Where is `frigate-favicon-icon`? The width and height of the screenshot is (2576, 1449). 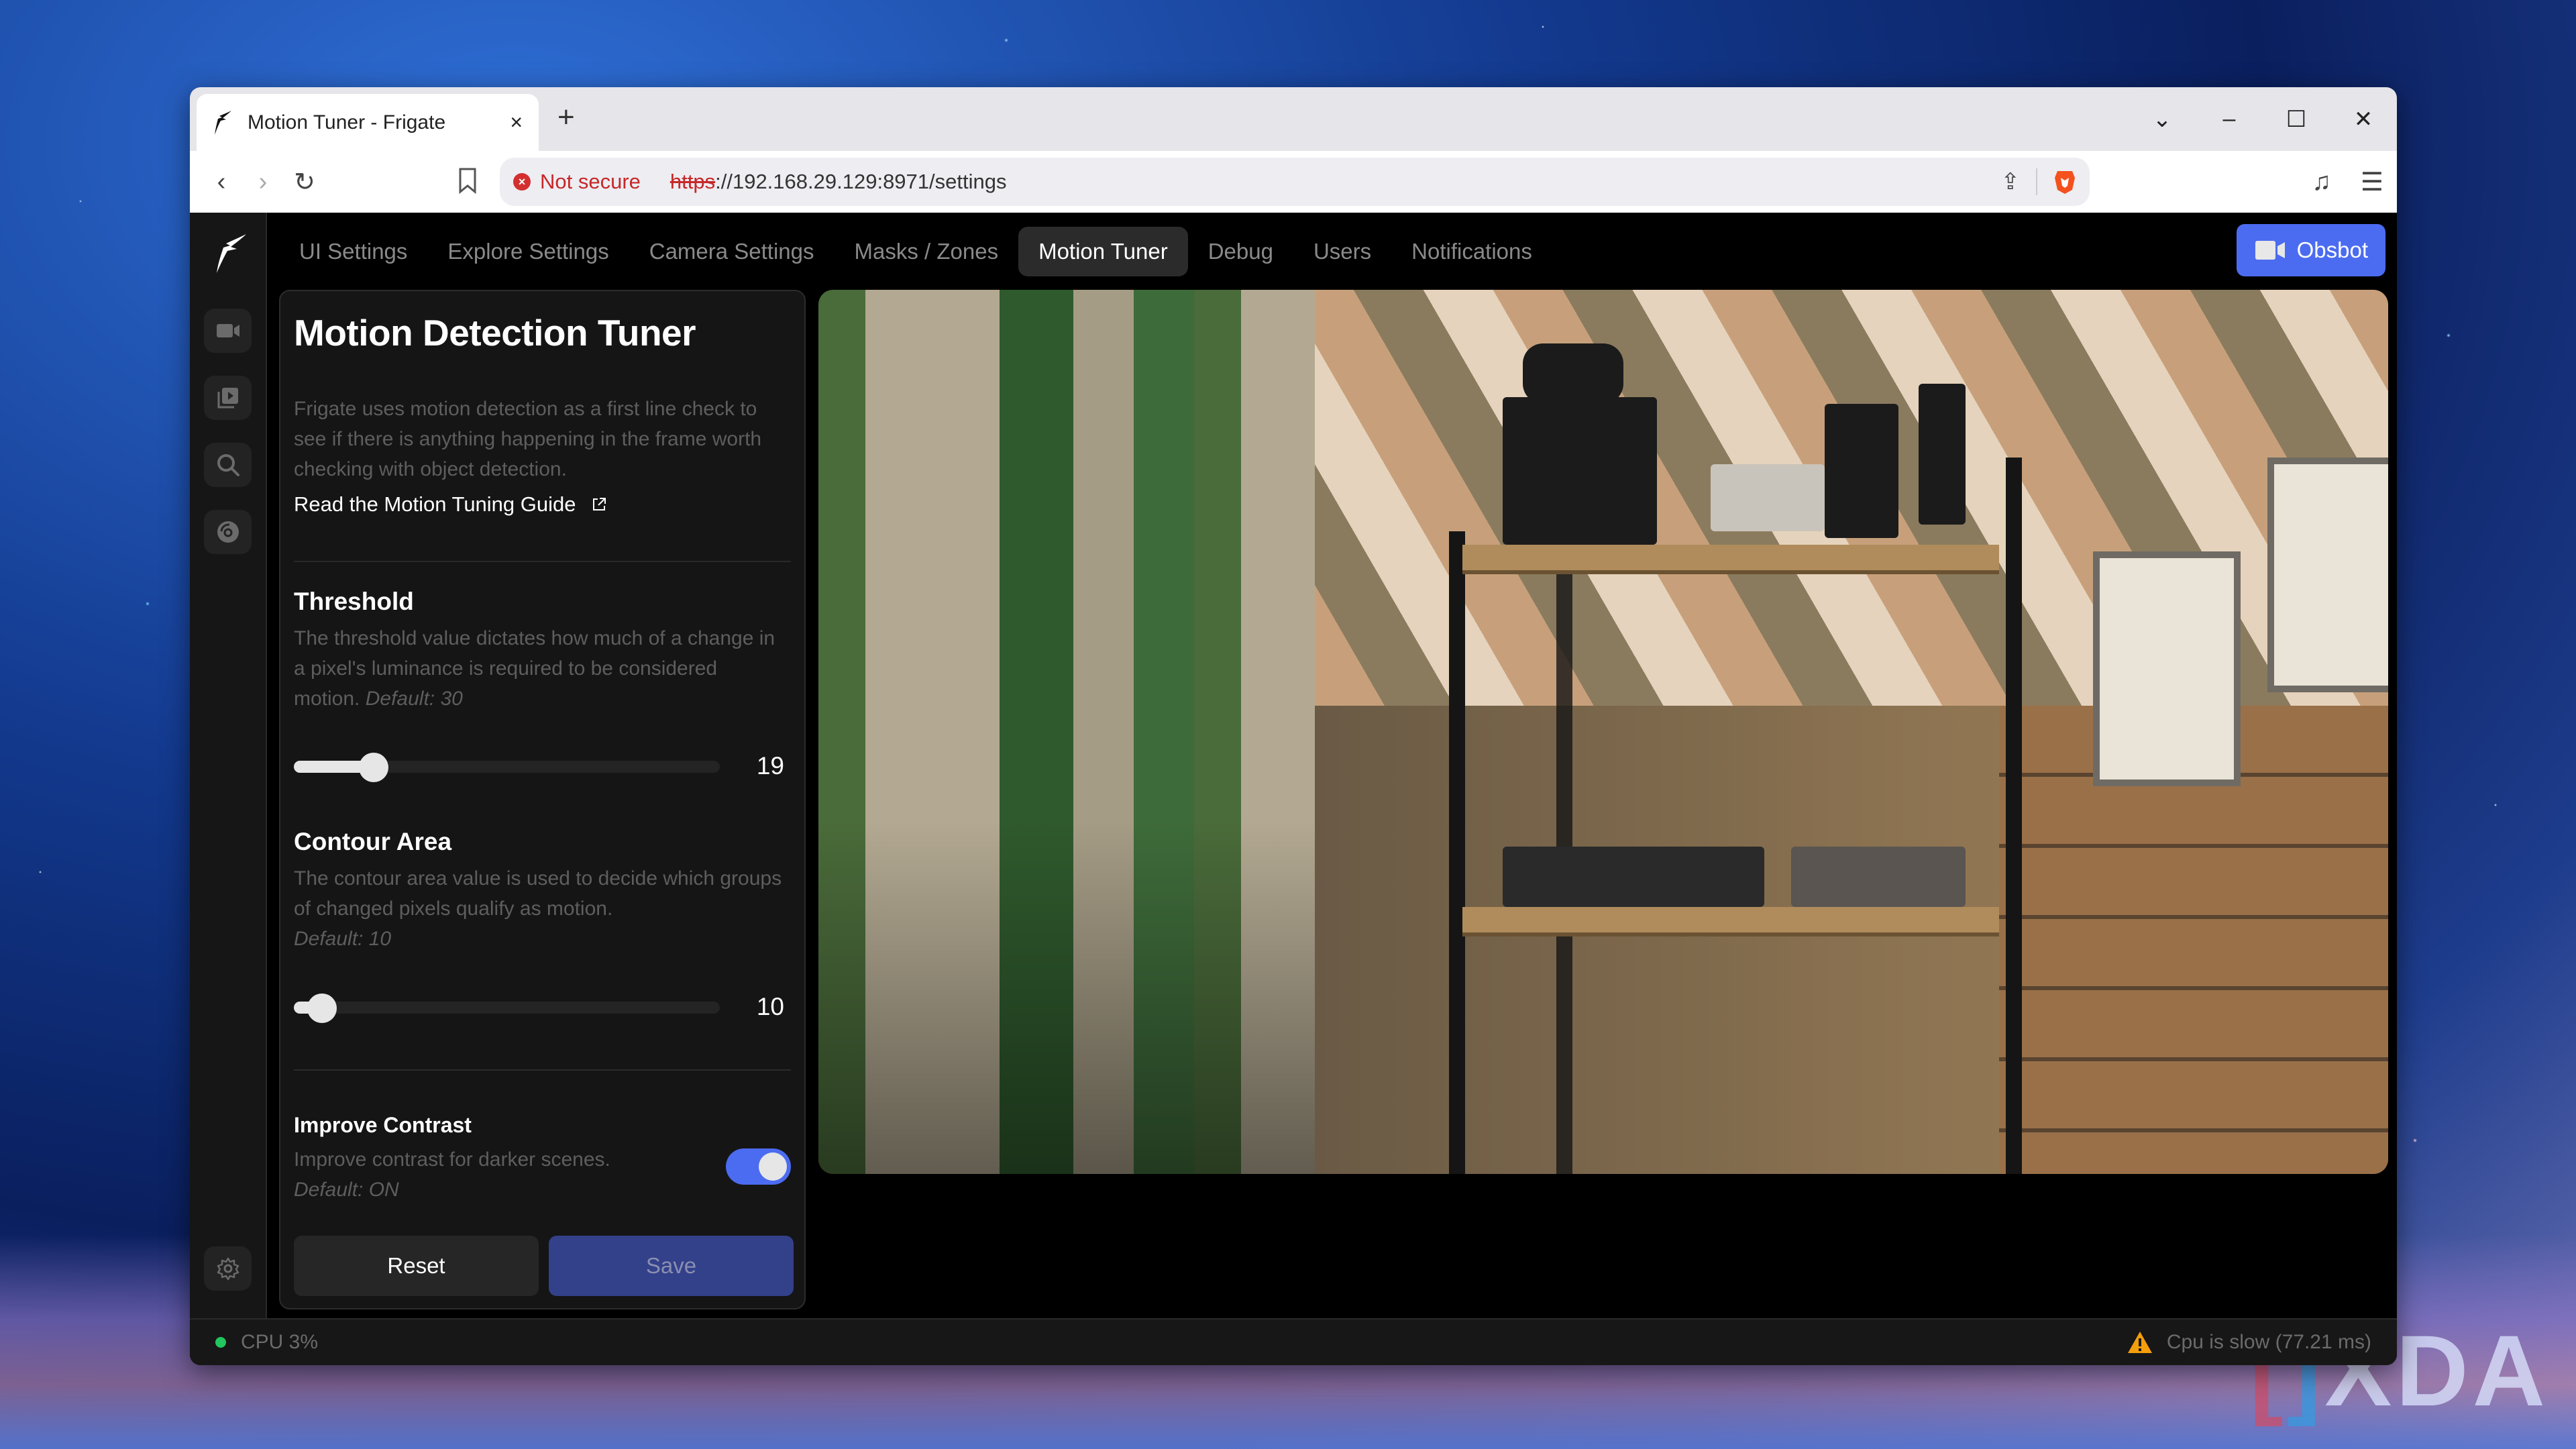
frigate-favicon-icon is located at coordinates (223, 122).